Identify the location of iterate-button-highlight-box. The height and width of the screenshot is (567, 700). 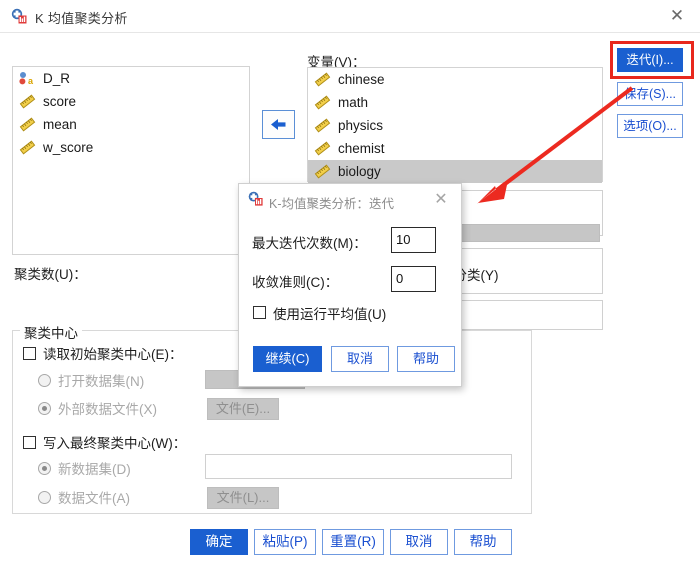
(652, 60).